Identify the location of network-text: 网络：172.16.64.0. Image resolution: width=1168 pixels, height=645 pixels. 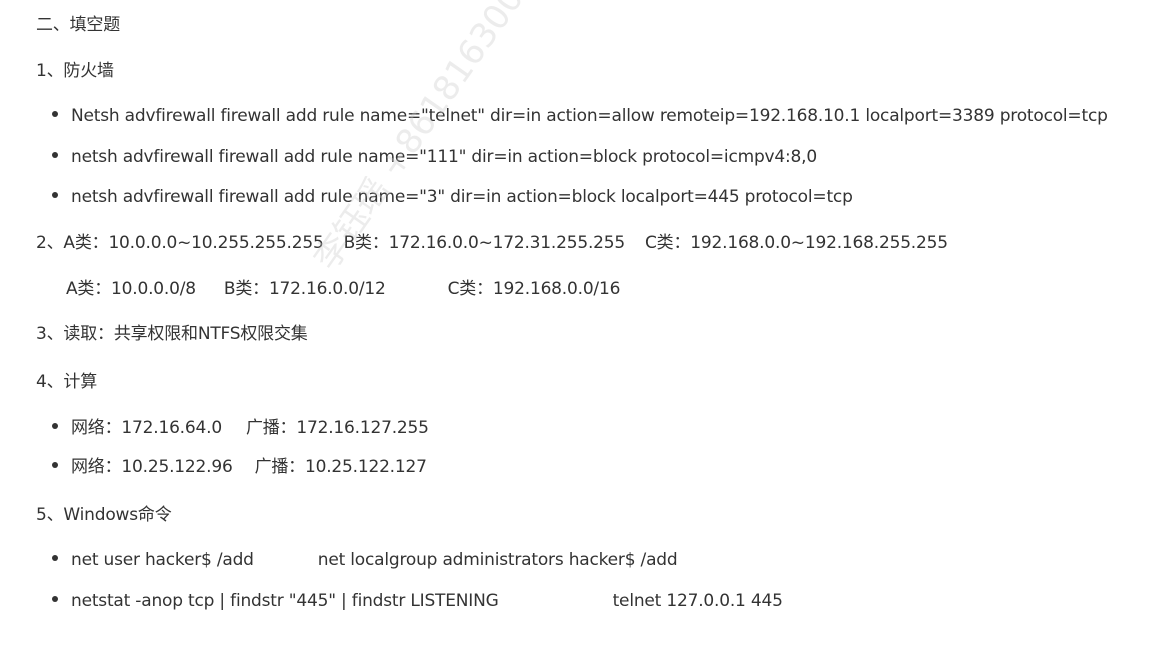
(146, 428).